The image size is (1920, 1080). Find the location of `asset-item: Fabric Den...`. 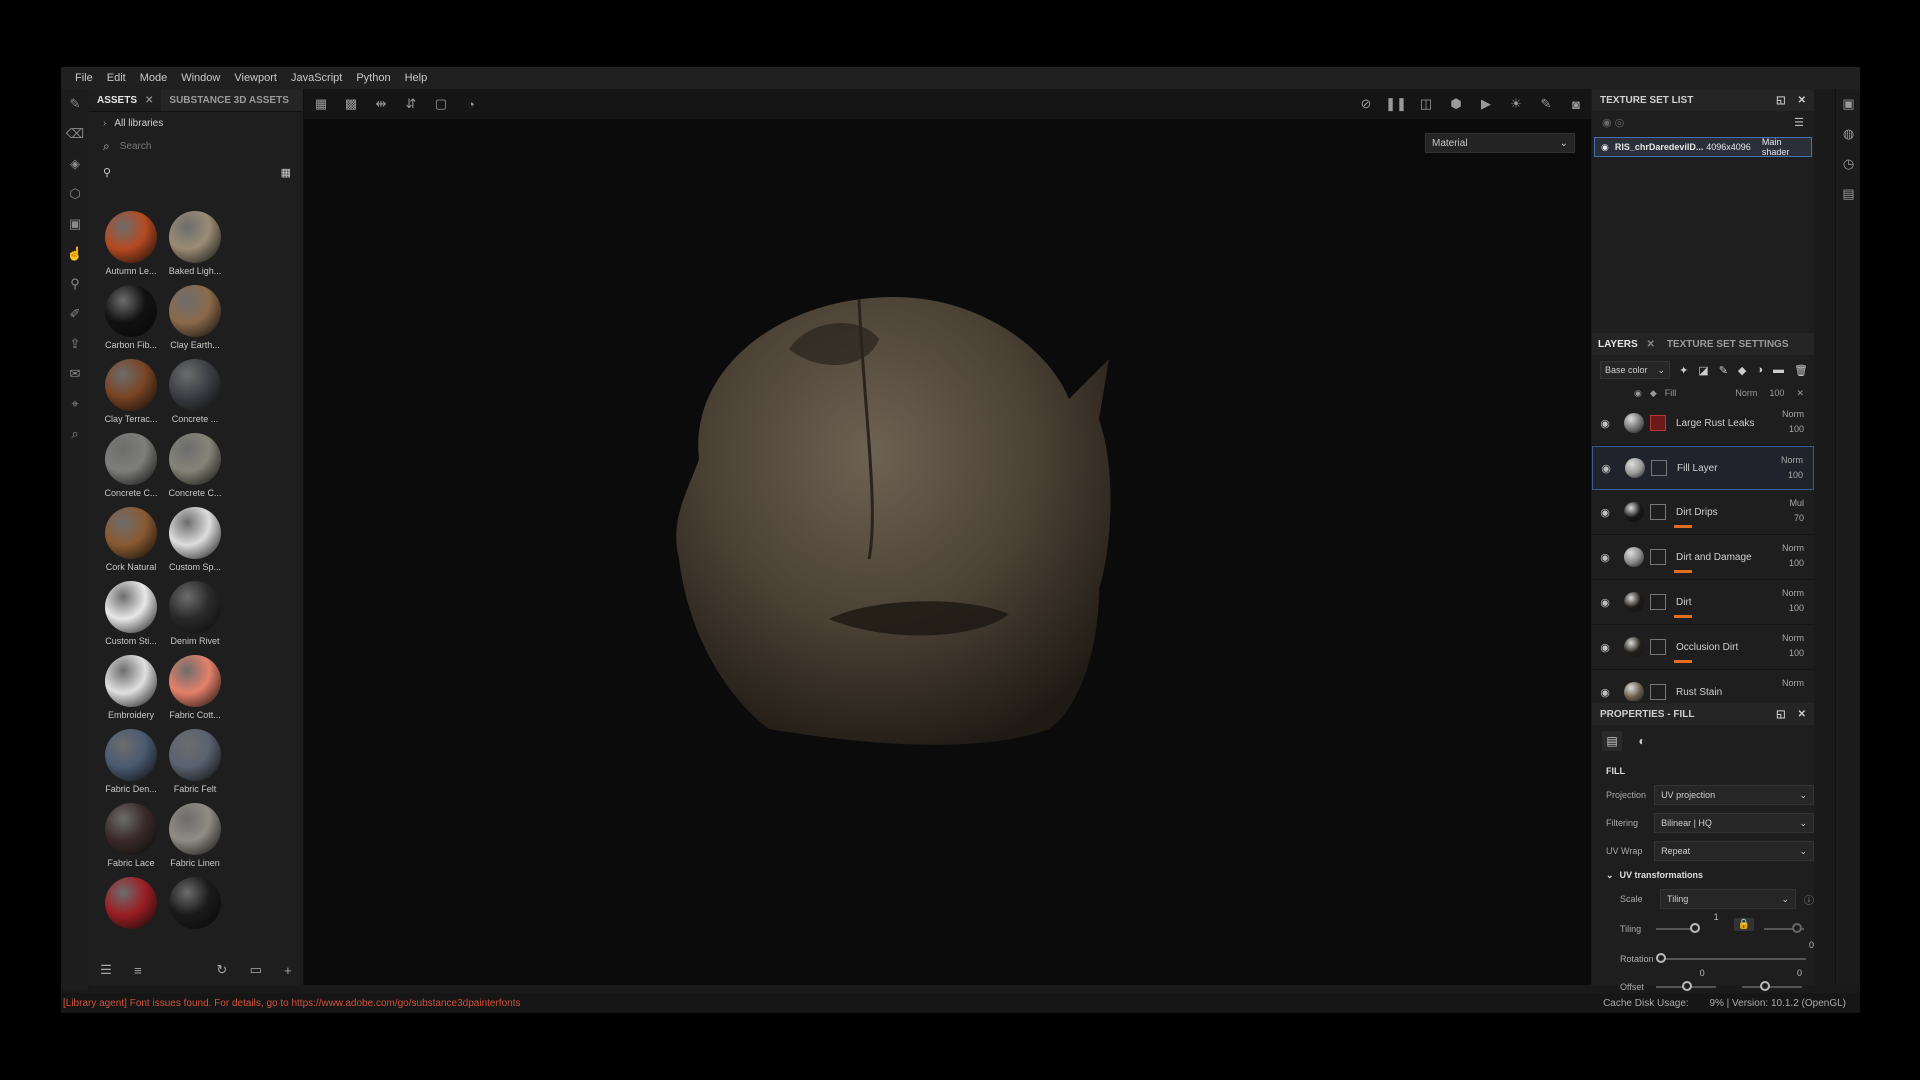

asset-item: Fabric Den... is located at coordinates (131, 763).